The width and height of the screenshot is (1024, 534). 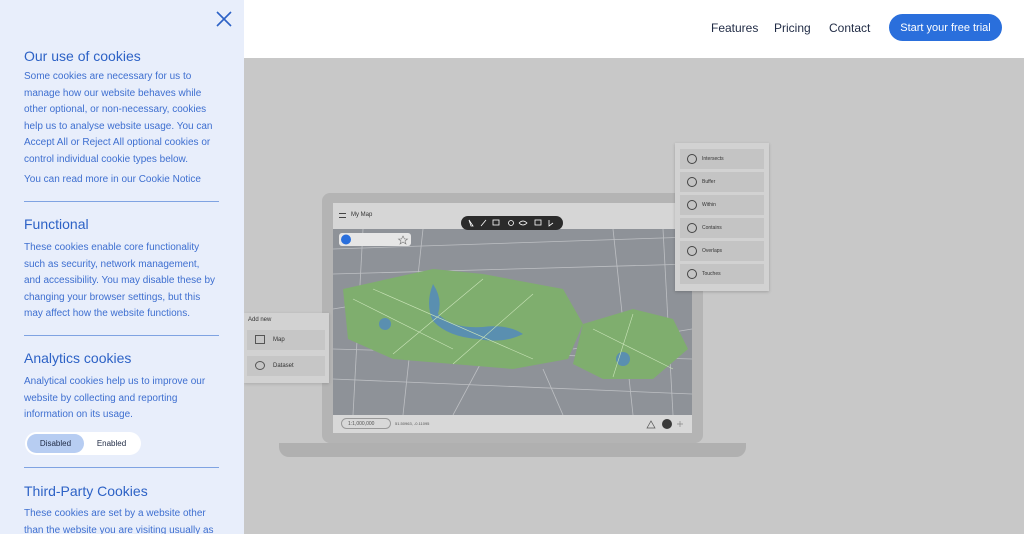 I want to click on analytics-toggle: Disabled Enabled, so click(x=83, y=443).